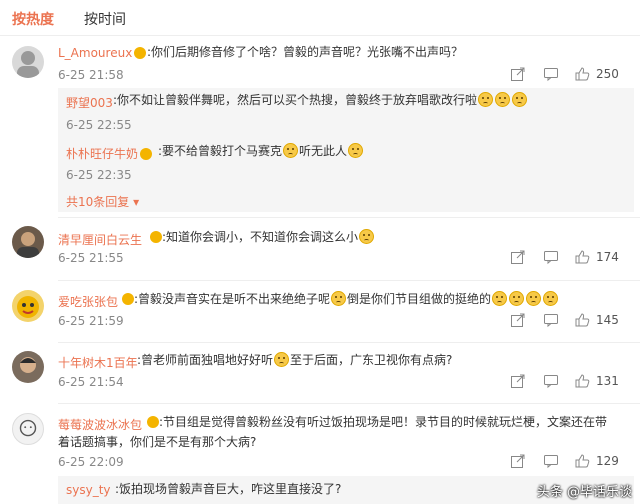 Image resolution: width=640 pixels, height=504 pixels. What do you see at coordinates (102, 201) in the screenshot?
I see `more-replies-link: 共10条回复 ▾` at bounding box center [102, 201].